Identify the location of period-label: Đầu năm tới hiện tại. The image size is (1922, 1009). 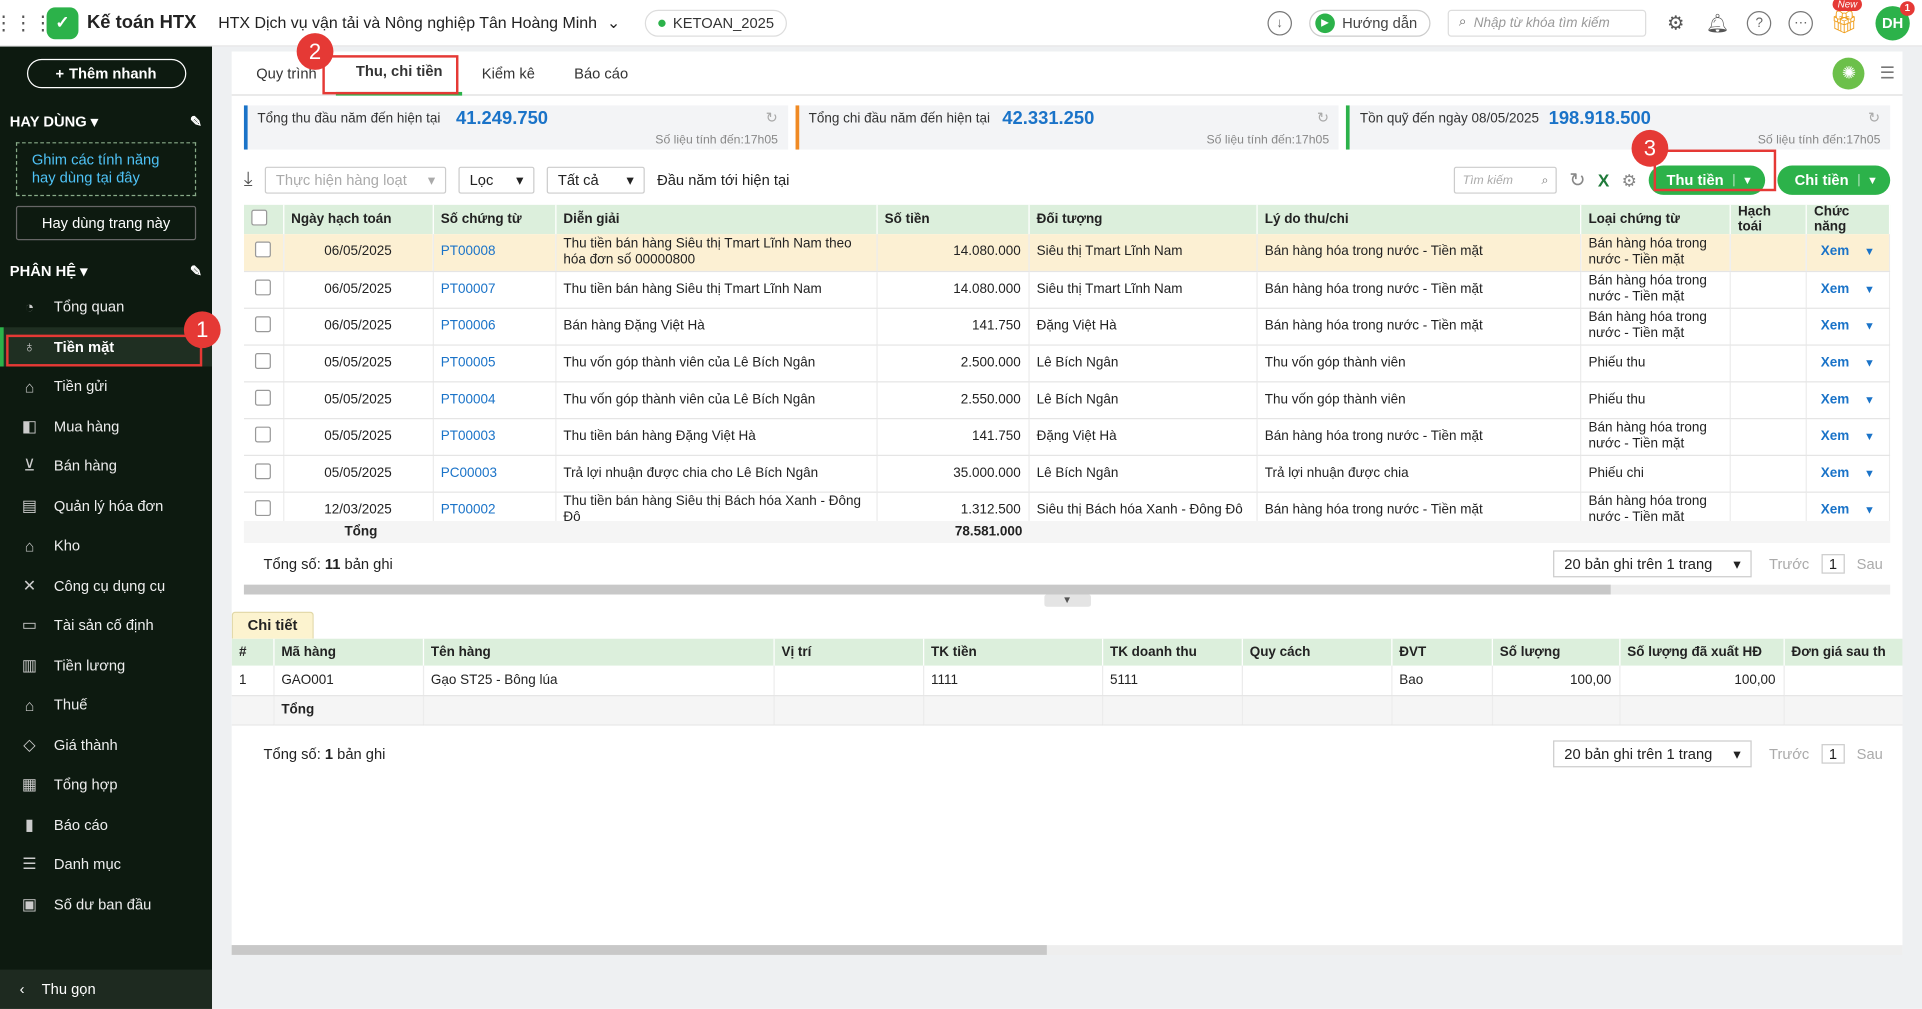
(723, 180).